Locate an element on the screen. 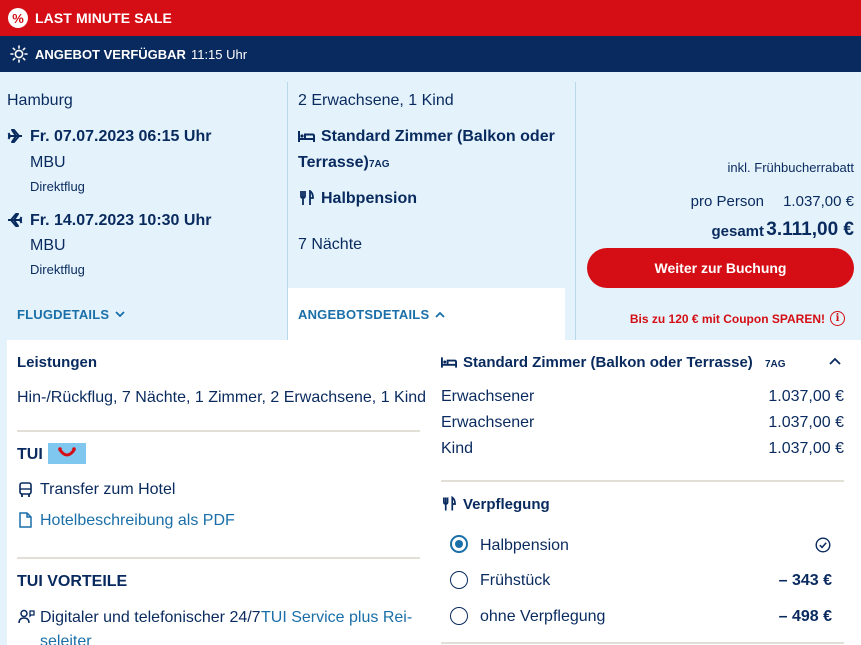 The width and height of the screenshot is (861, 645). price-row-label: Kind is located at coordinates (457, 448).